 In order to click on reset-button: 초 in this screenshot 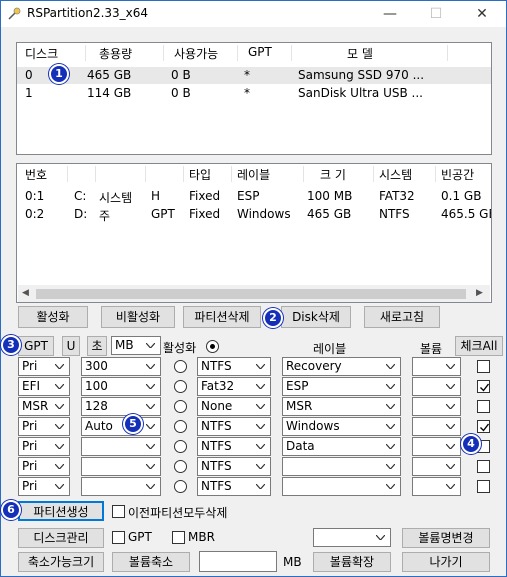, I will do `click(97, 346)`.